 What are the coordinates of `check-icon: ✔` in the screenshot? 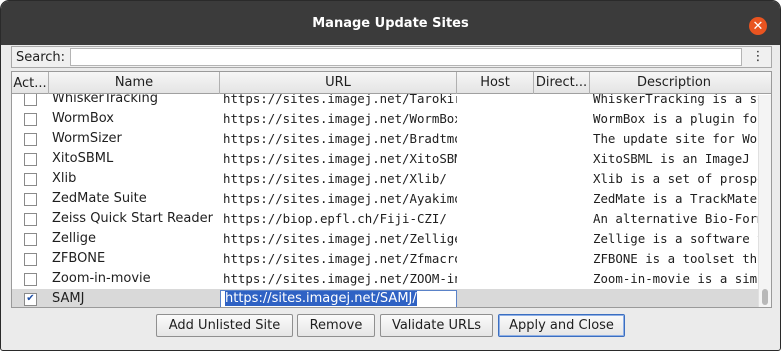 It's located at (30, 298).